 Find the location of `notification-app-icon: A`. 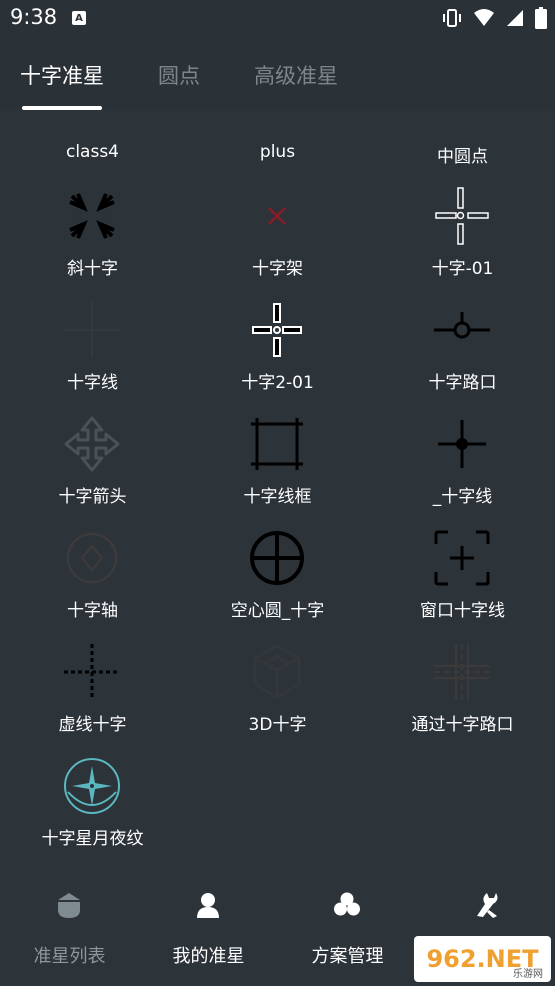

notification-app-icon: A is located at coordinates (79, 18).